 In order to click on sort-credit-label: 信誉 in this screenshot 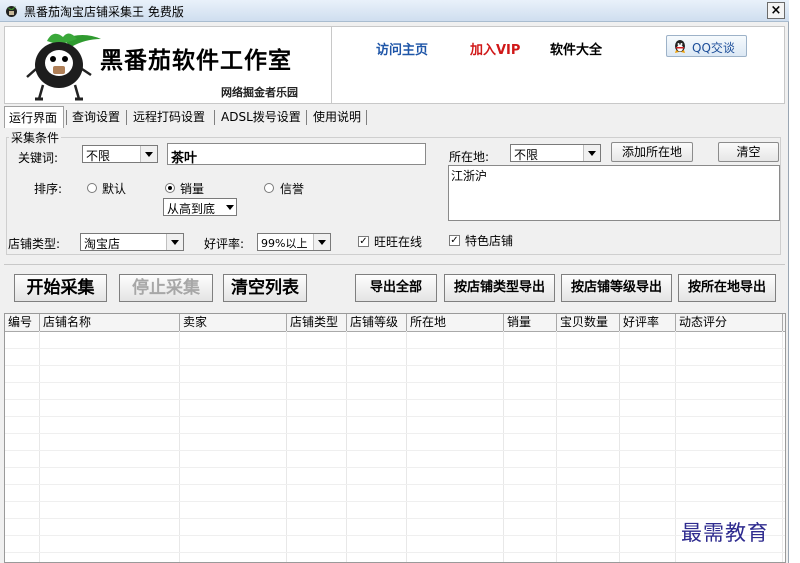, I will do `click(292, 189)`.